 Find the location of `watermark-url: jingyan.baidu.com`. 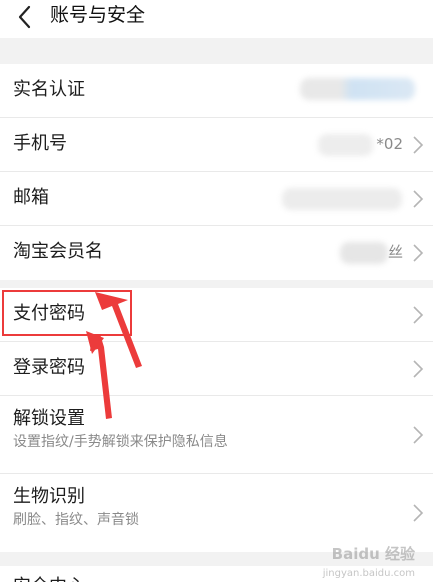

watermark-url: jingyan.baidu.com is located at coordinates (368, 573).